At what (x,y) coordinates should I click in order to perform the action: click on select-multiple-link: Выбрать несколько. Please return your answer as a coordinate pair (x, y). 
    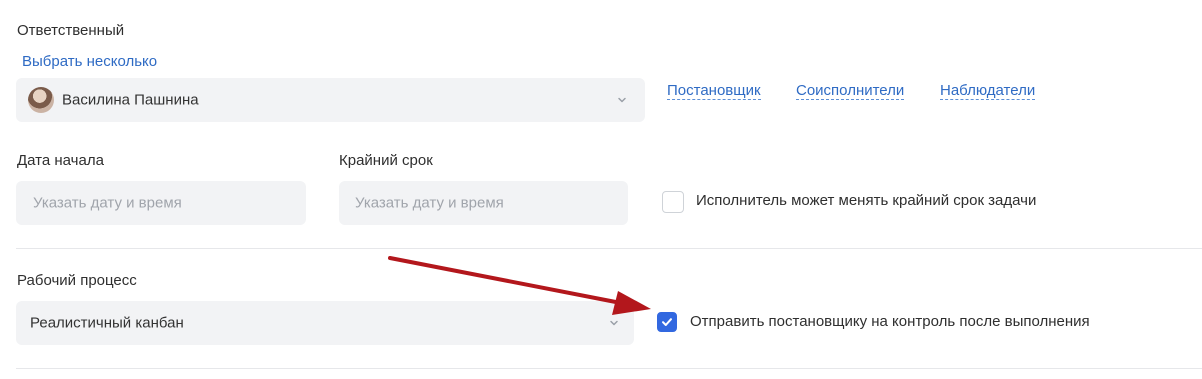
    Looking at the image, I should click on (89, 61).